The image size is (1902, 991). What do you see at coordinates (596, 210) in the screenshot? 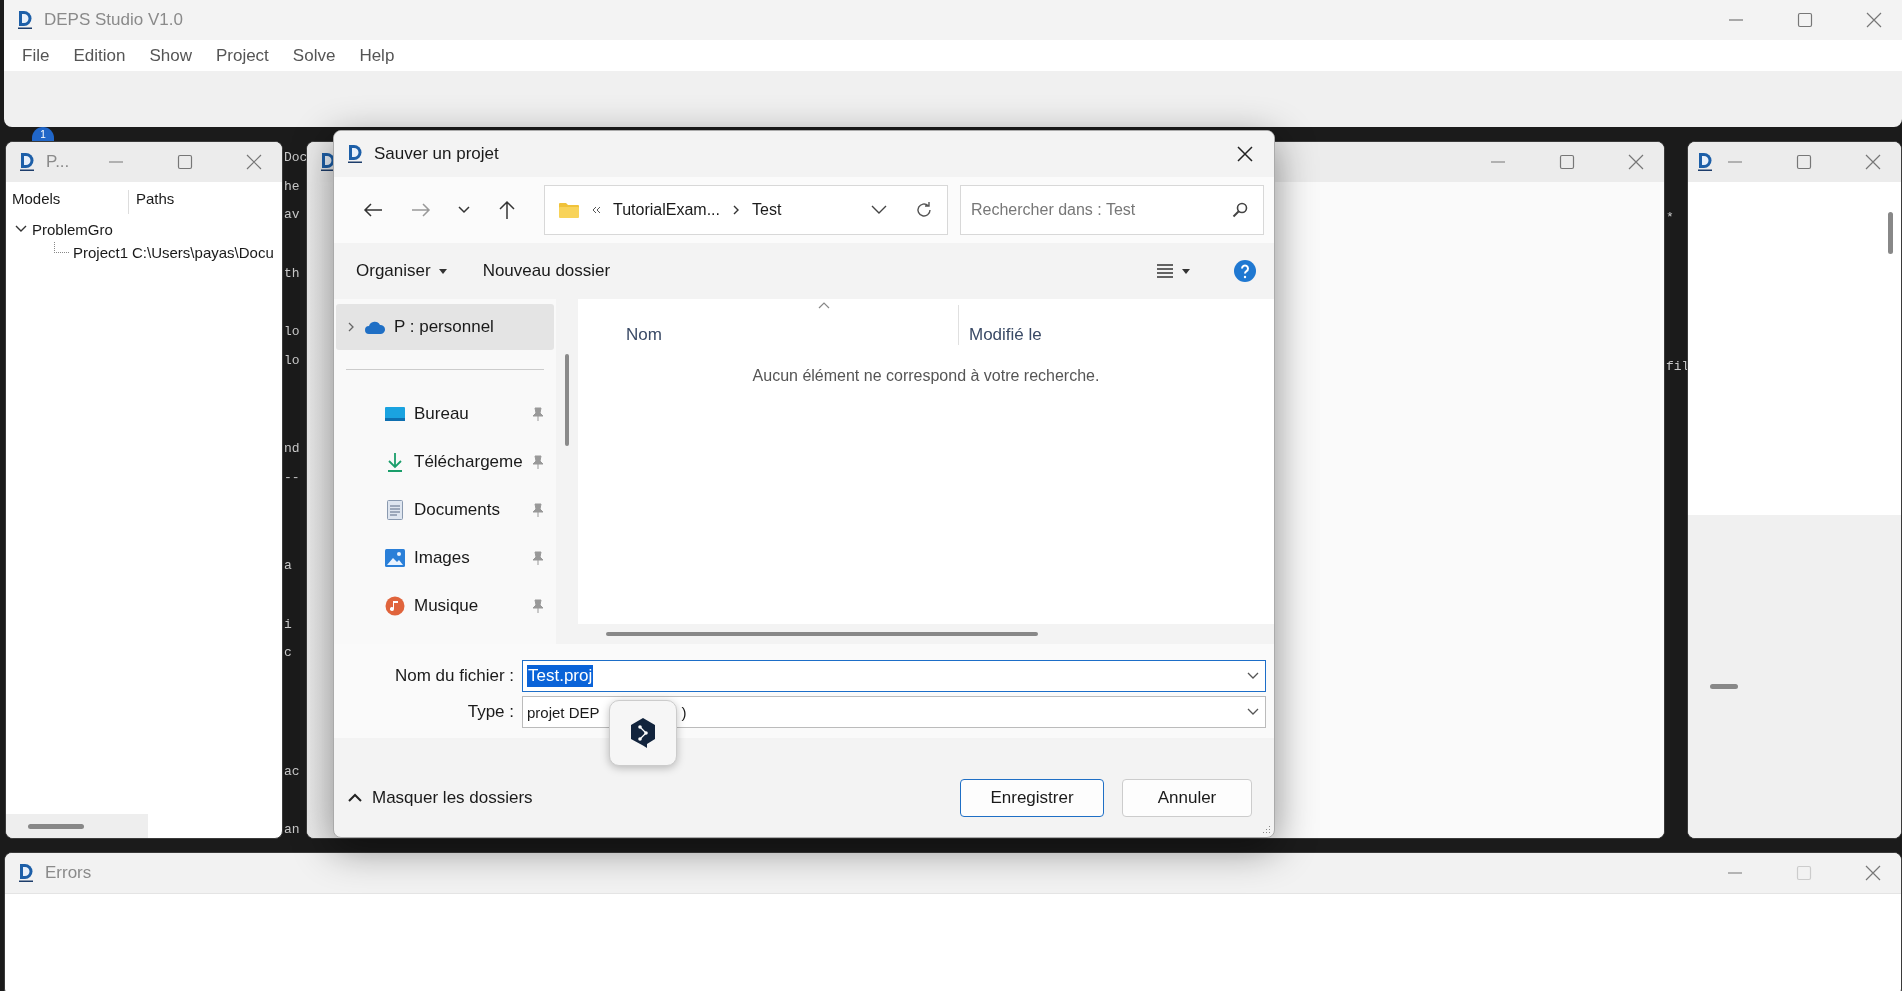
I see `double-chevron-icon` at bounding box center [596, 210].